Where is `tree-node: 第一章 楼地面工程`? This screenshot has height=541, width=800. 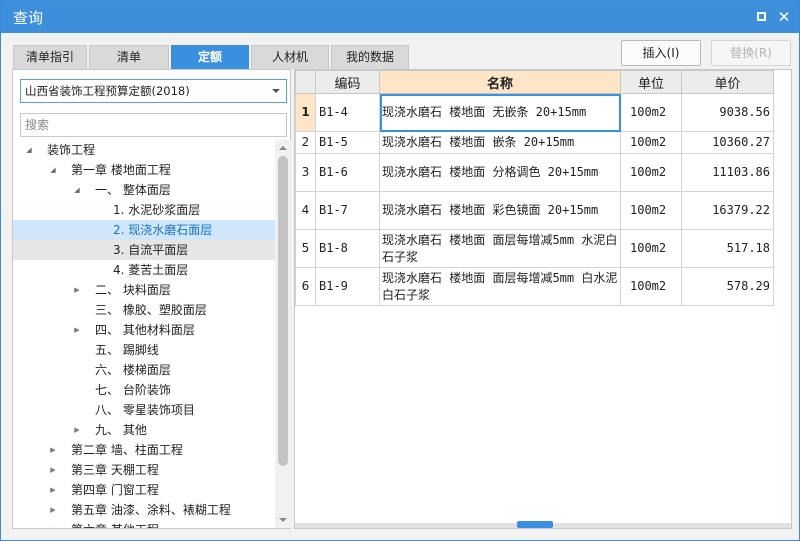
tree-node: 第一章 楼地面工程 is located at coordinates (144, 170).